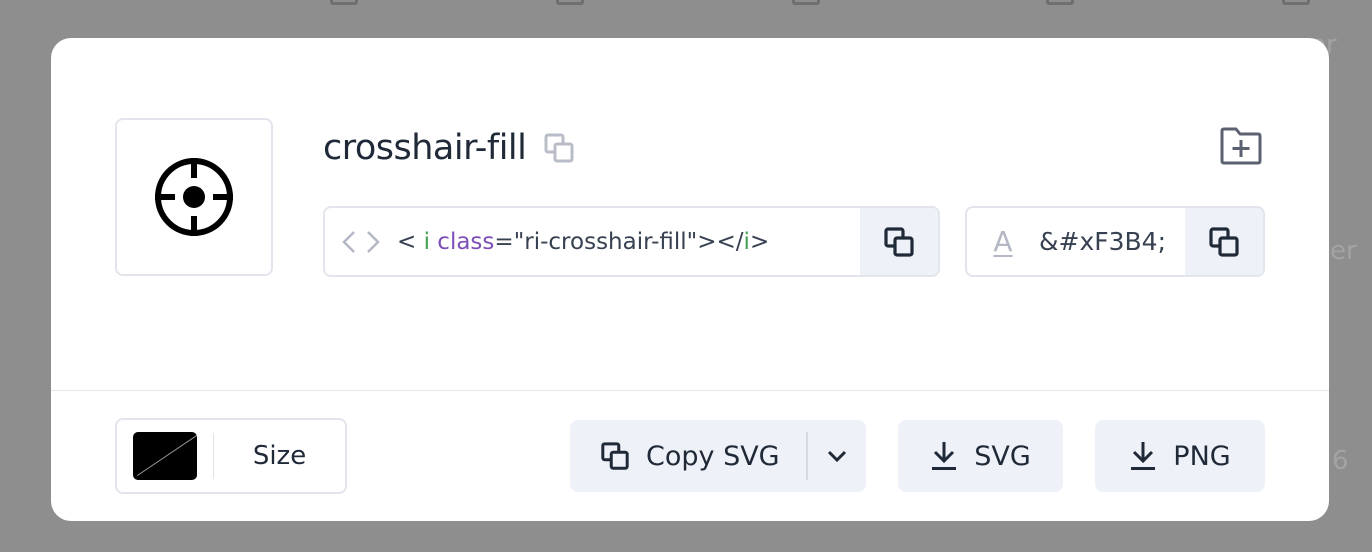 The width and height of the screenshot is (1372, 552). I want to click on add-to-collection-button, so click(1241, 146).